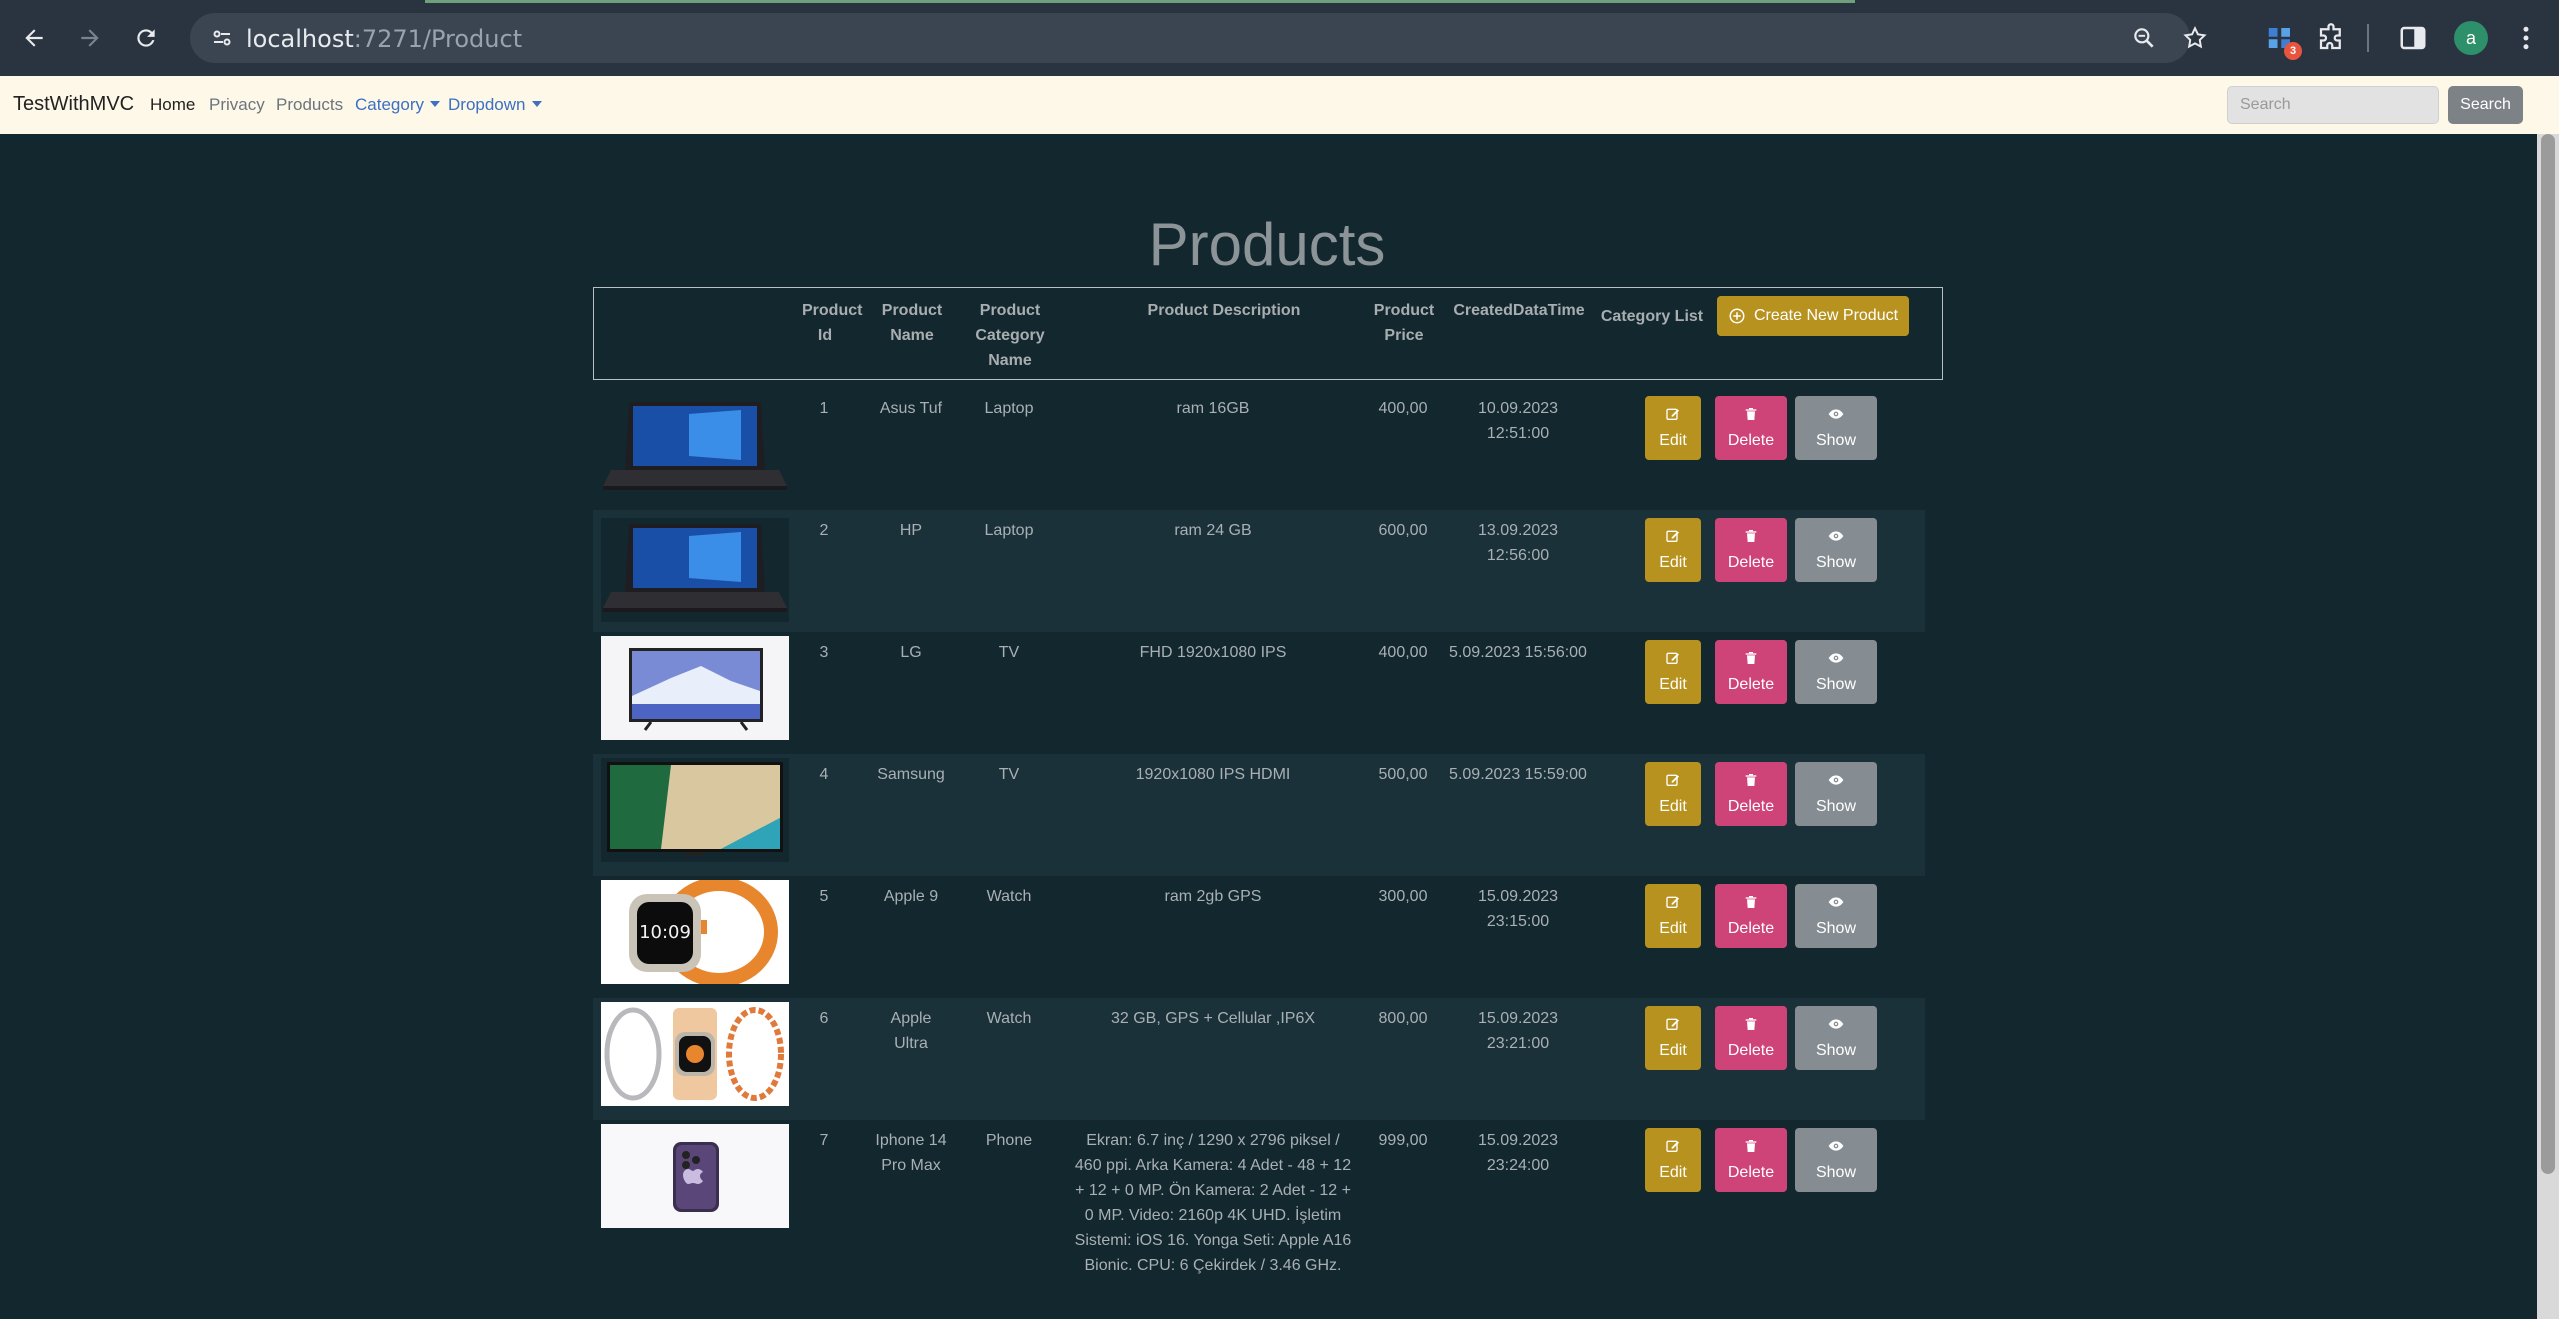 The width and height of the screenshot is (2559, 1319). Describe the element at coordinates (495, 105) in the screenshot. I see `nav-dropdown-dropdown: Dropdown` at that location.